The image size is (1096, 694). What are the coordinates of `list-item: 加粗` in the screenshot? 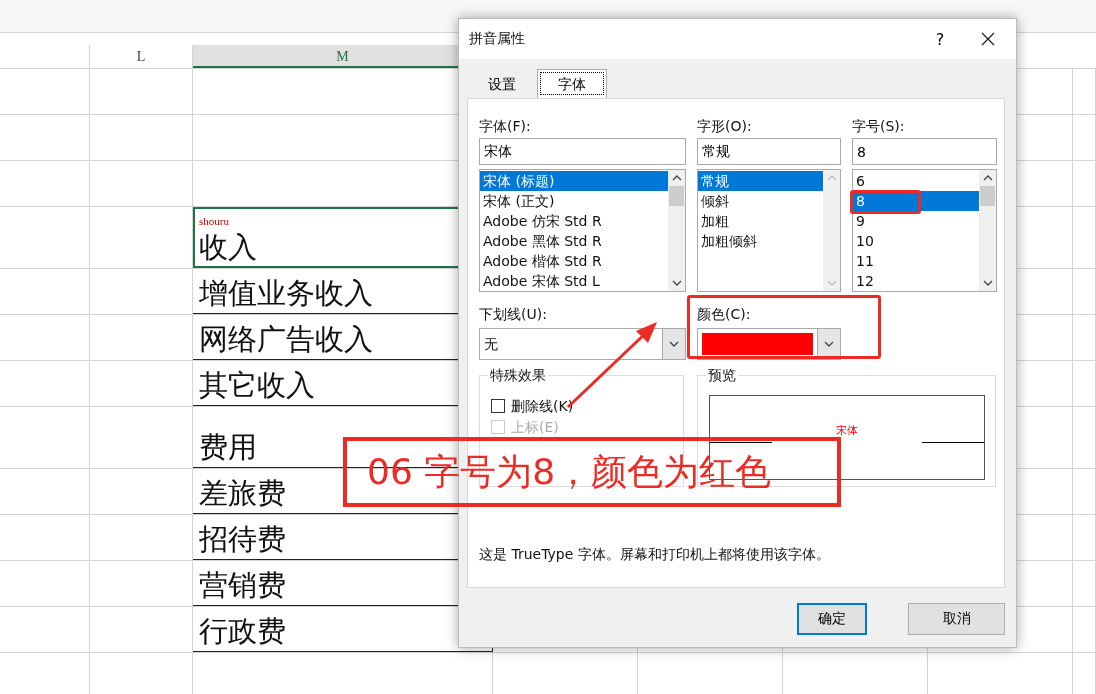 It's located at (760, 221).